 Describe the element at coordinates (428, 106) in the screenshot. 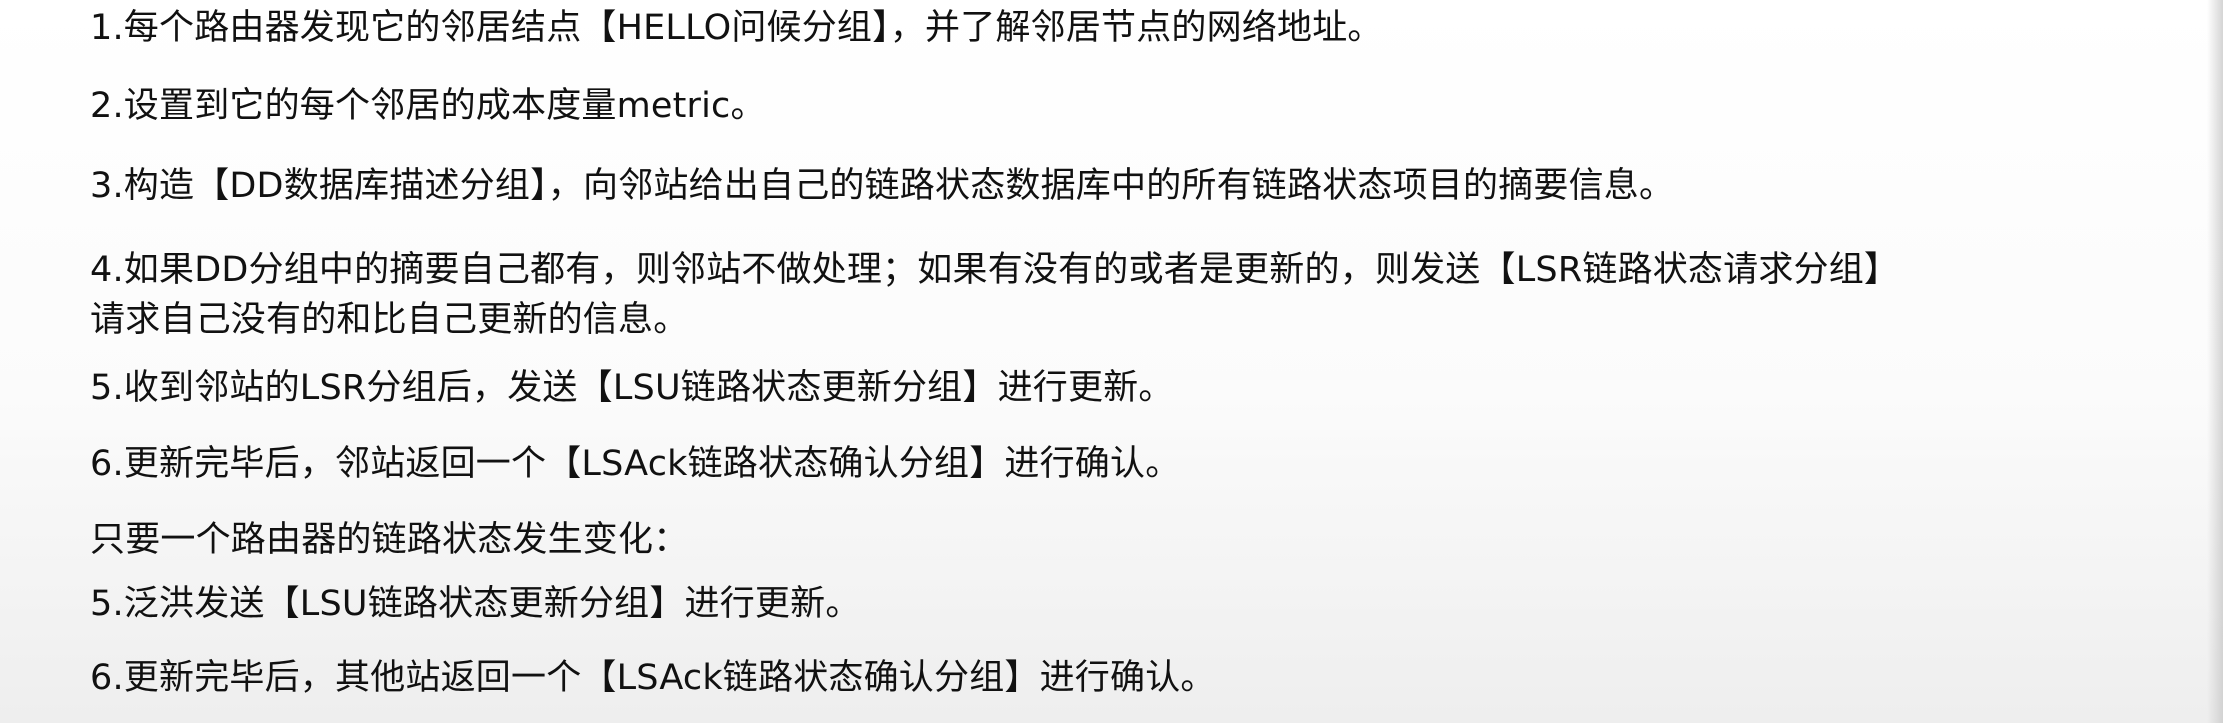

I see `step-2-text: 2.设置到它的每个邻居的成本度量metric。` at that location.